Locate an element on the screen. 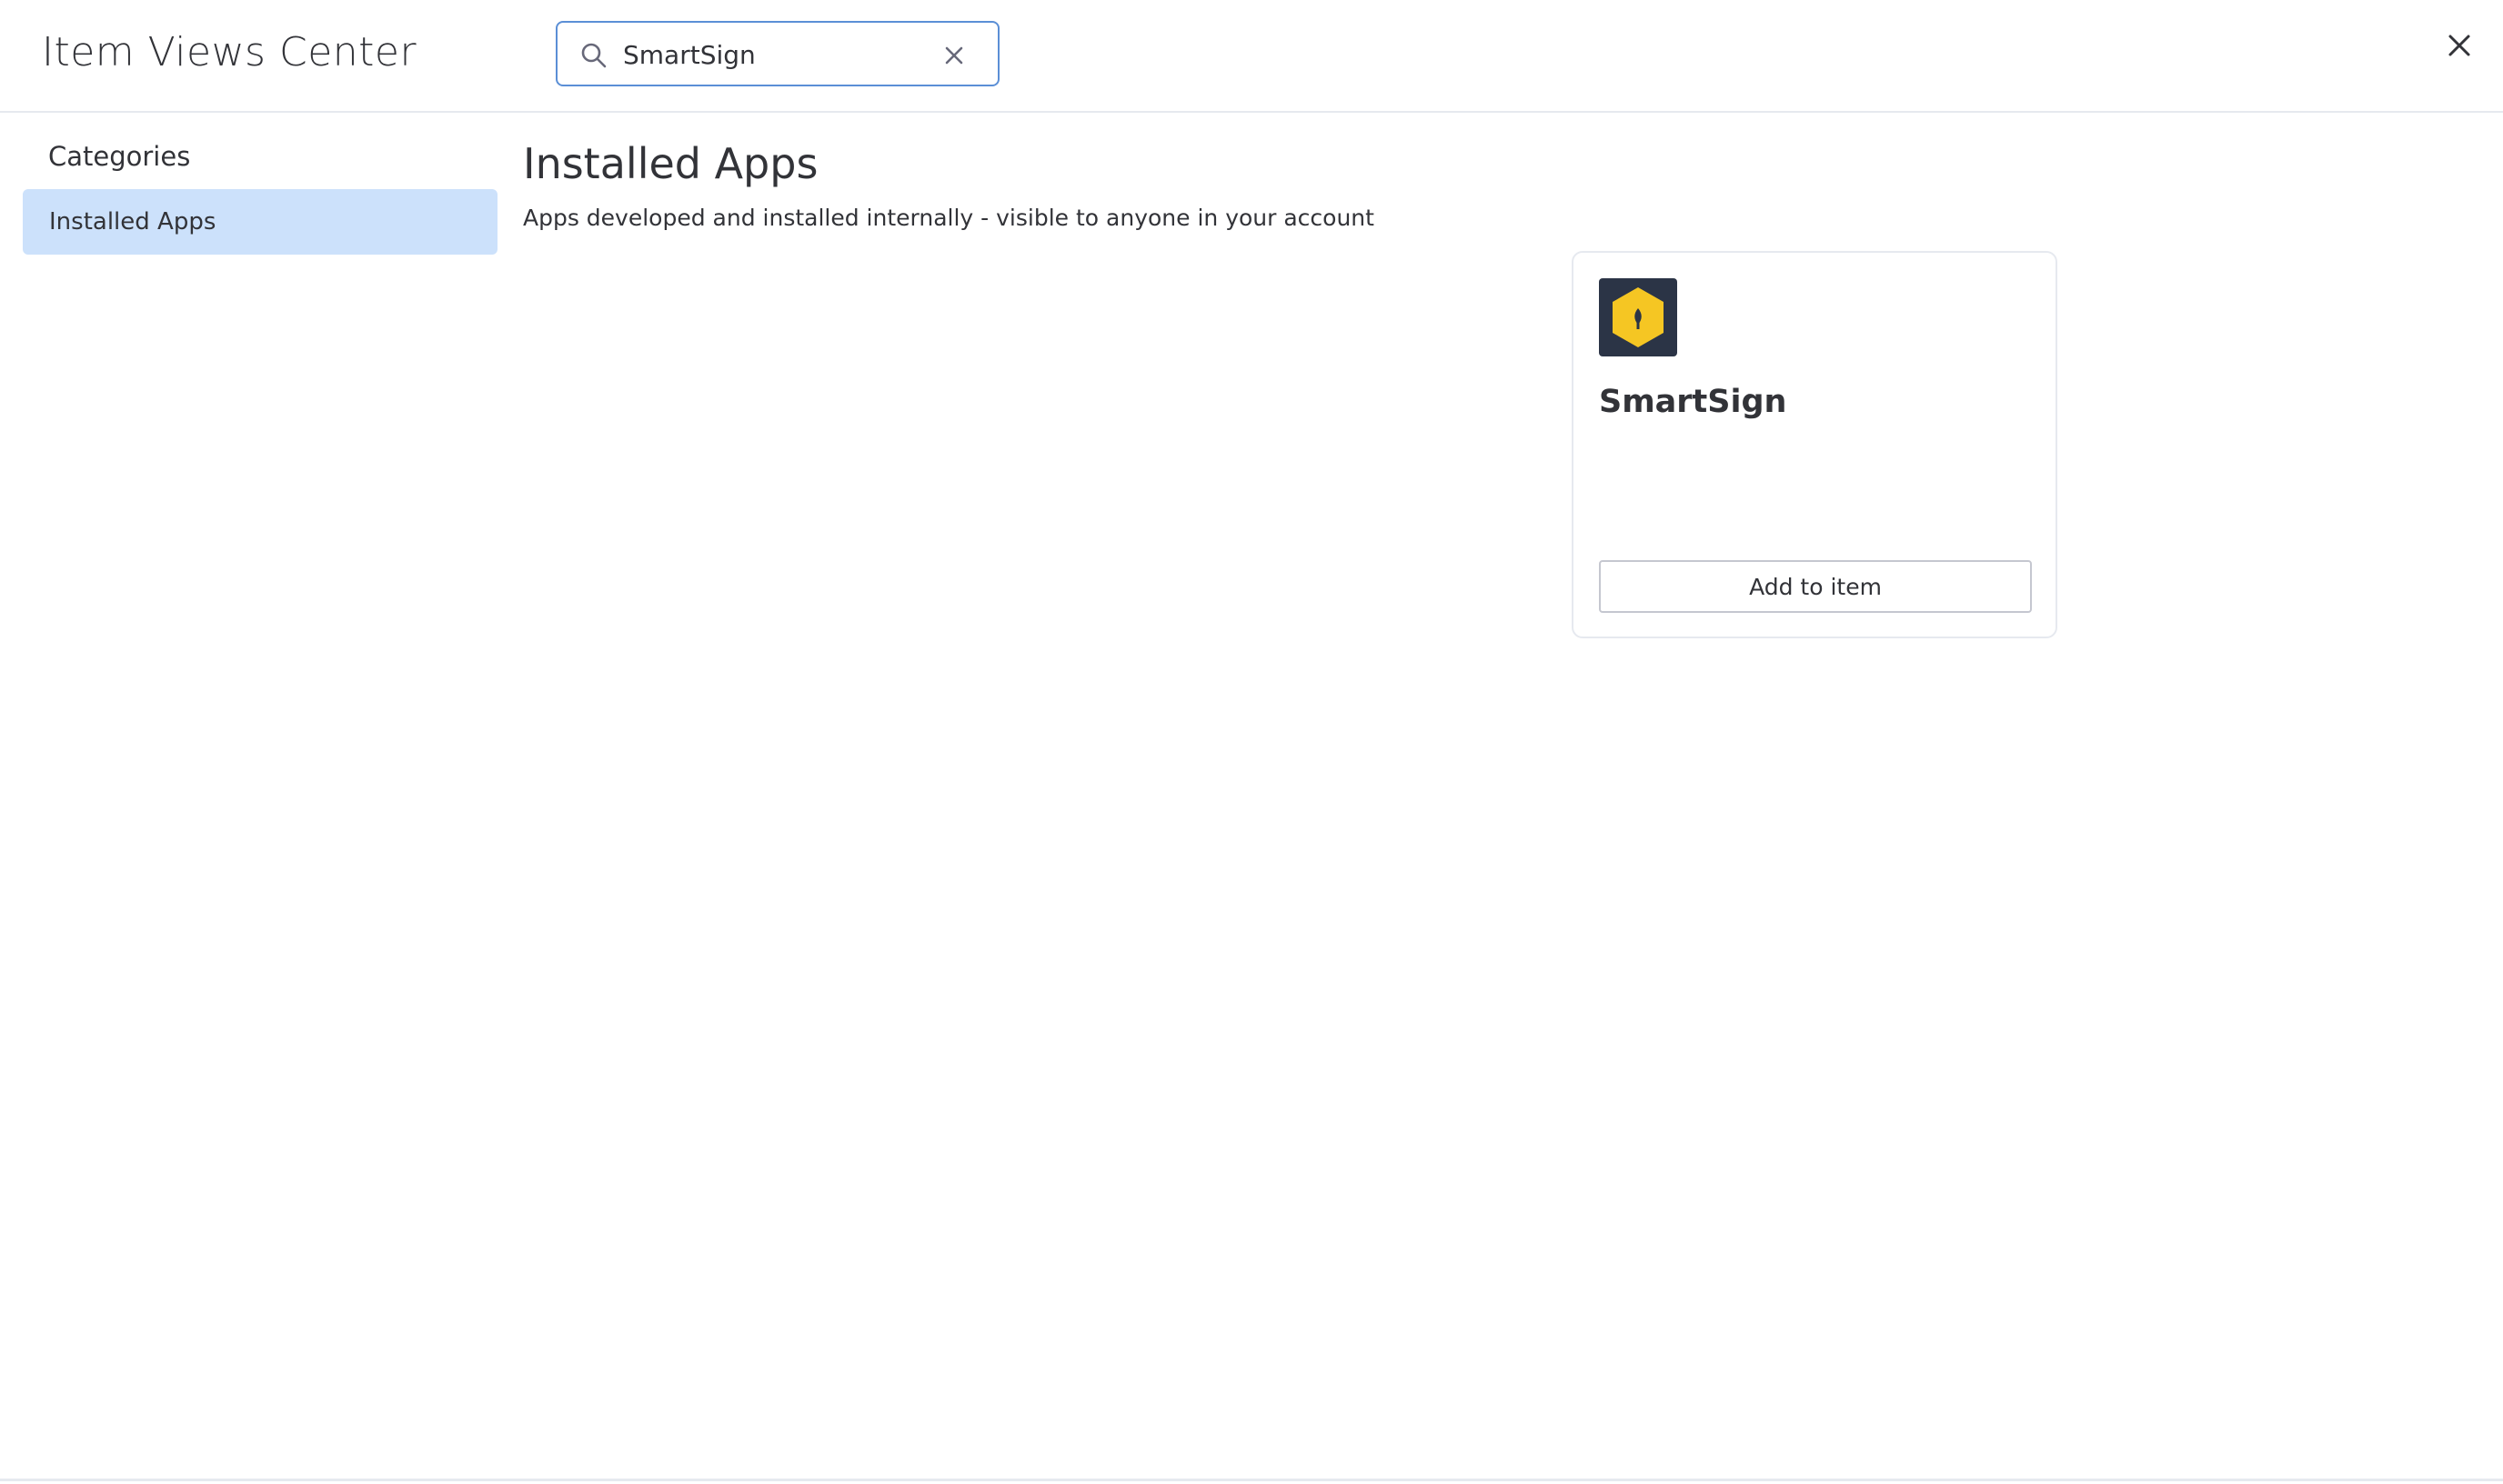 The height and width of the screenshot is (1484, 2503). sidebar-item-label: Installed Apps is located at coordinates (132, 222).